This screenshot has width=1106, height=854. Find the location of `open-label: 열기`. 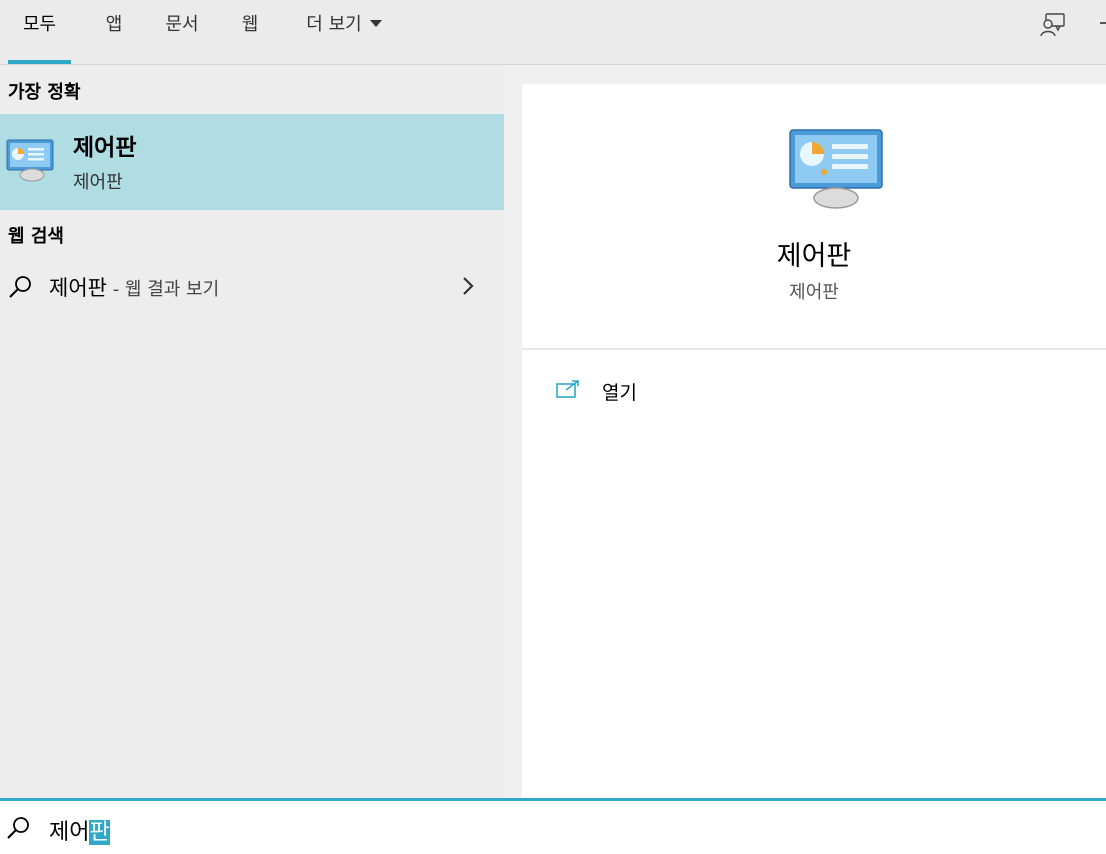

open-label: 열기 is located at coordinates (619, 393).